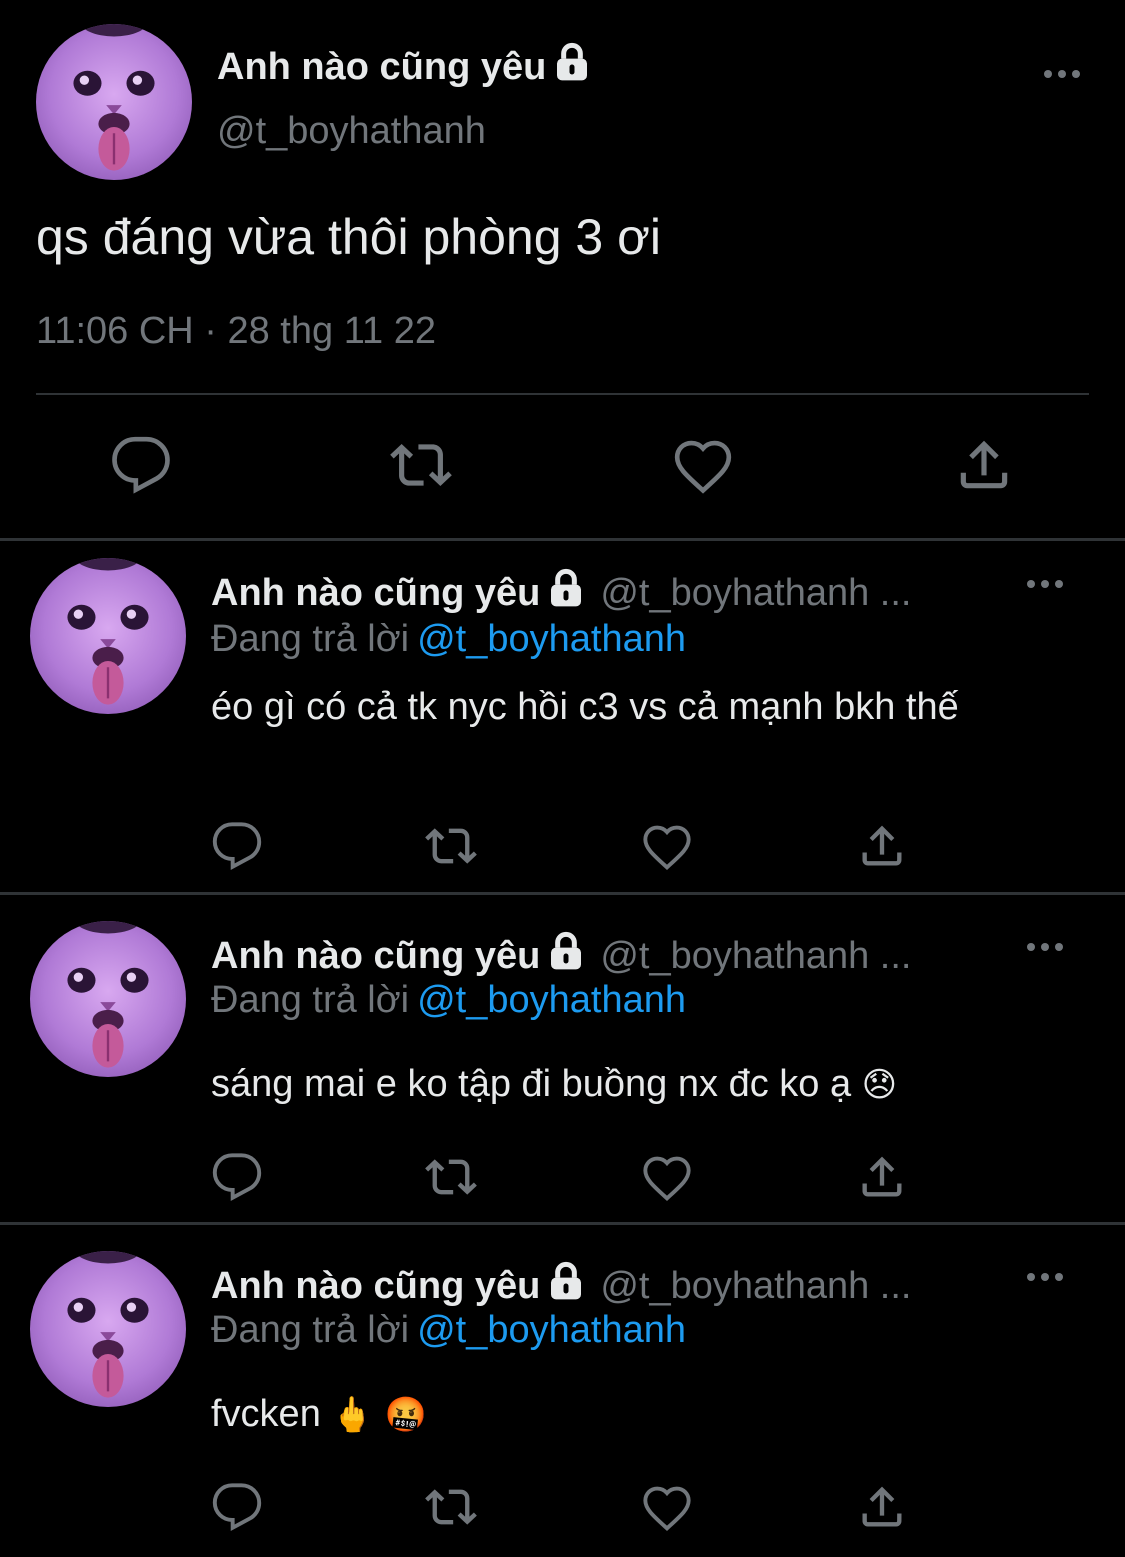  I want to click on tweet-text: sáng mai e ko tập đi buồng nx đc ko ạ 😞, so click(631, 1084).